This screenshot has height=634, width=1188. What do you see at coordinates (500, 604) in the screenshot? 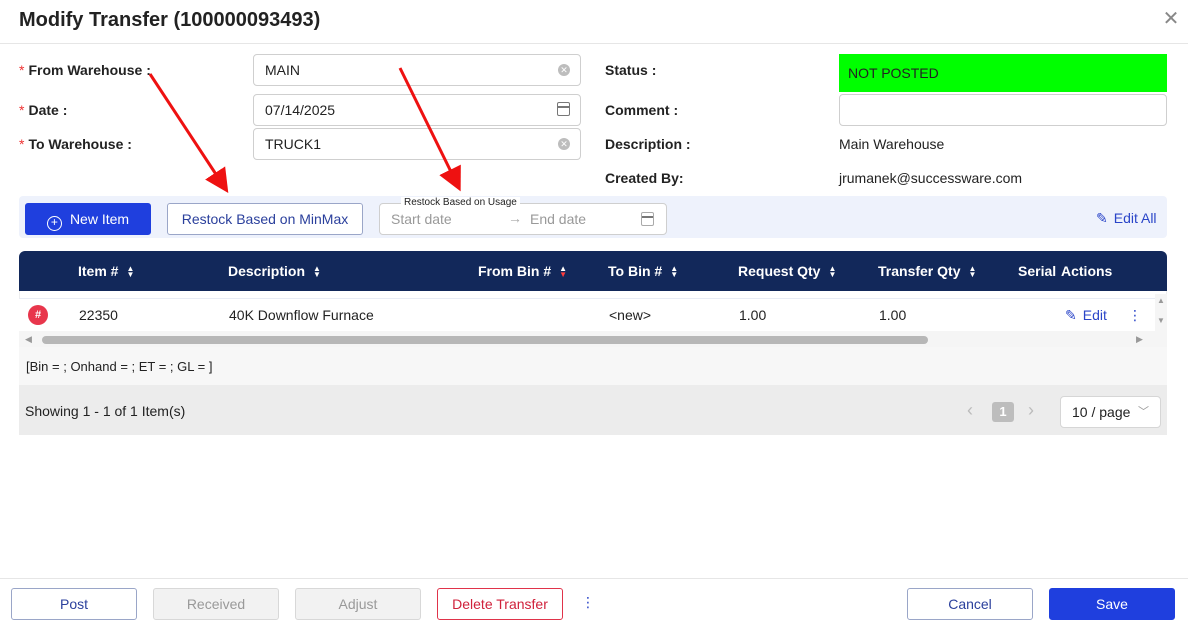
I see `delete-transfer-button: Delete Transfer` at bounding box center [500, 604].